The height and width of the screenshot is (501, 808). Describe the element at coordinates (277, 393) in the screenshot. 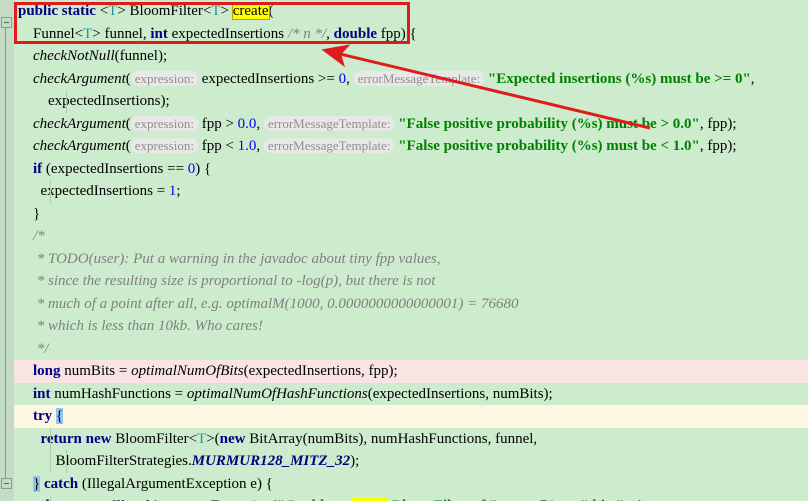

I see `method-token: optimalNumOfHashFunctions` at that location.